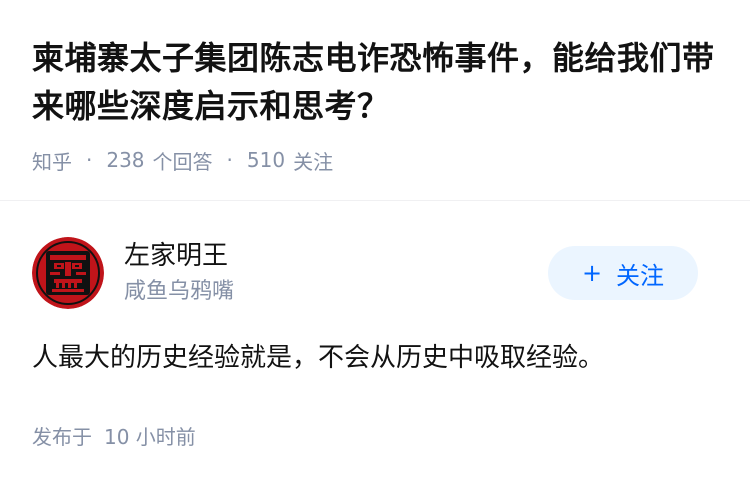 The width and height of the screenshot is (750, 490). Describe the element at coordinates (62, 437) in the screenshot. I see `publish-label: 发布于` at that location.